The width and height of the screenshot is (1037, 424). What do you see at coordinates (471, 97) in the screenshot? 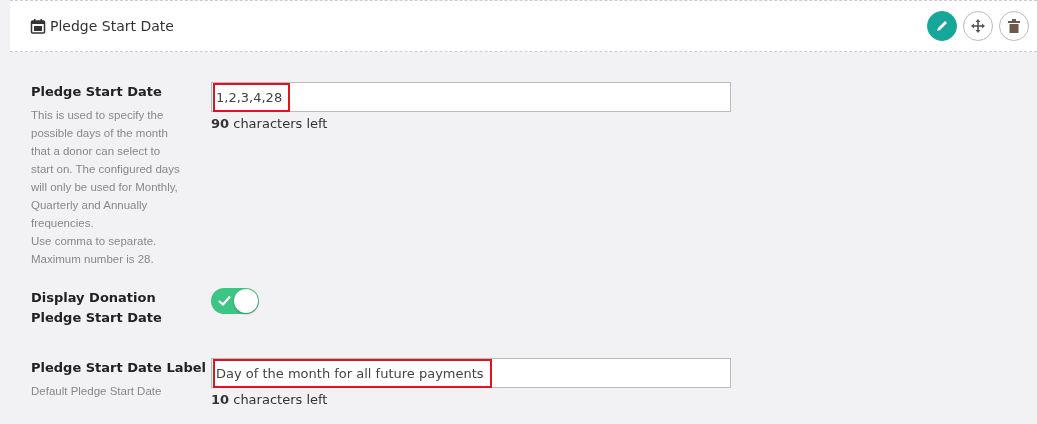
I see `input-field: 1,2,3,4,28` at bounding box center [471, 97].